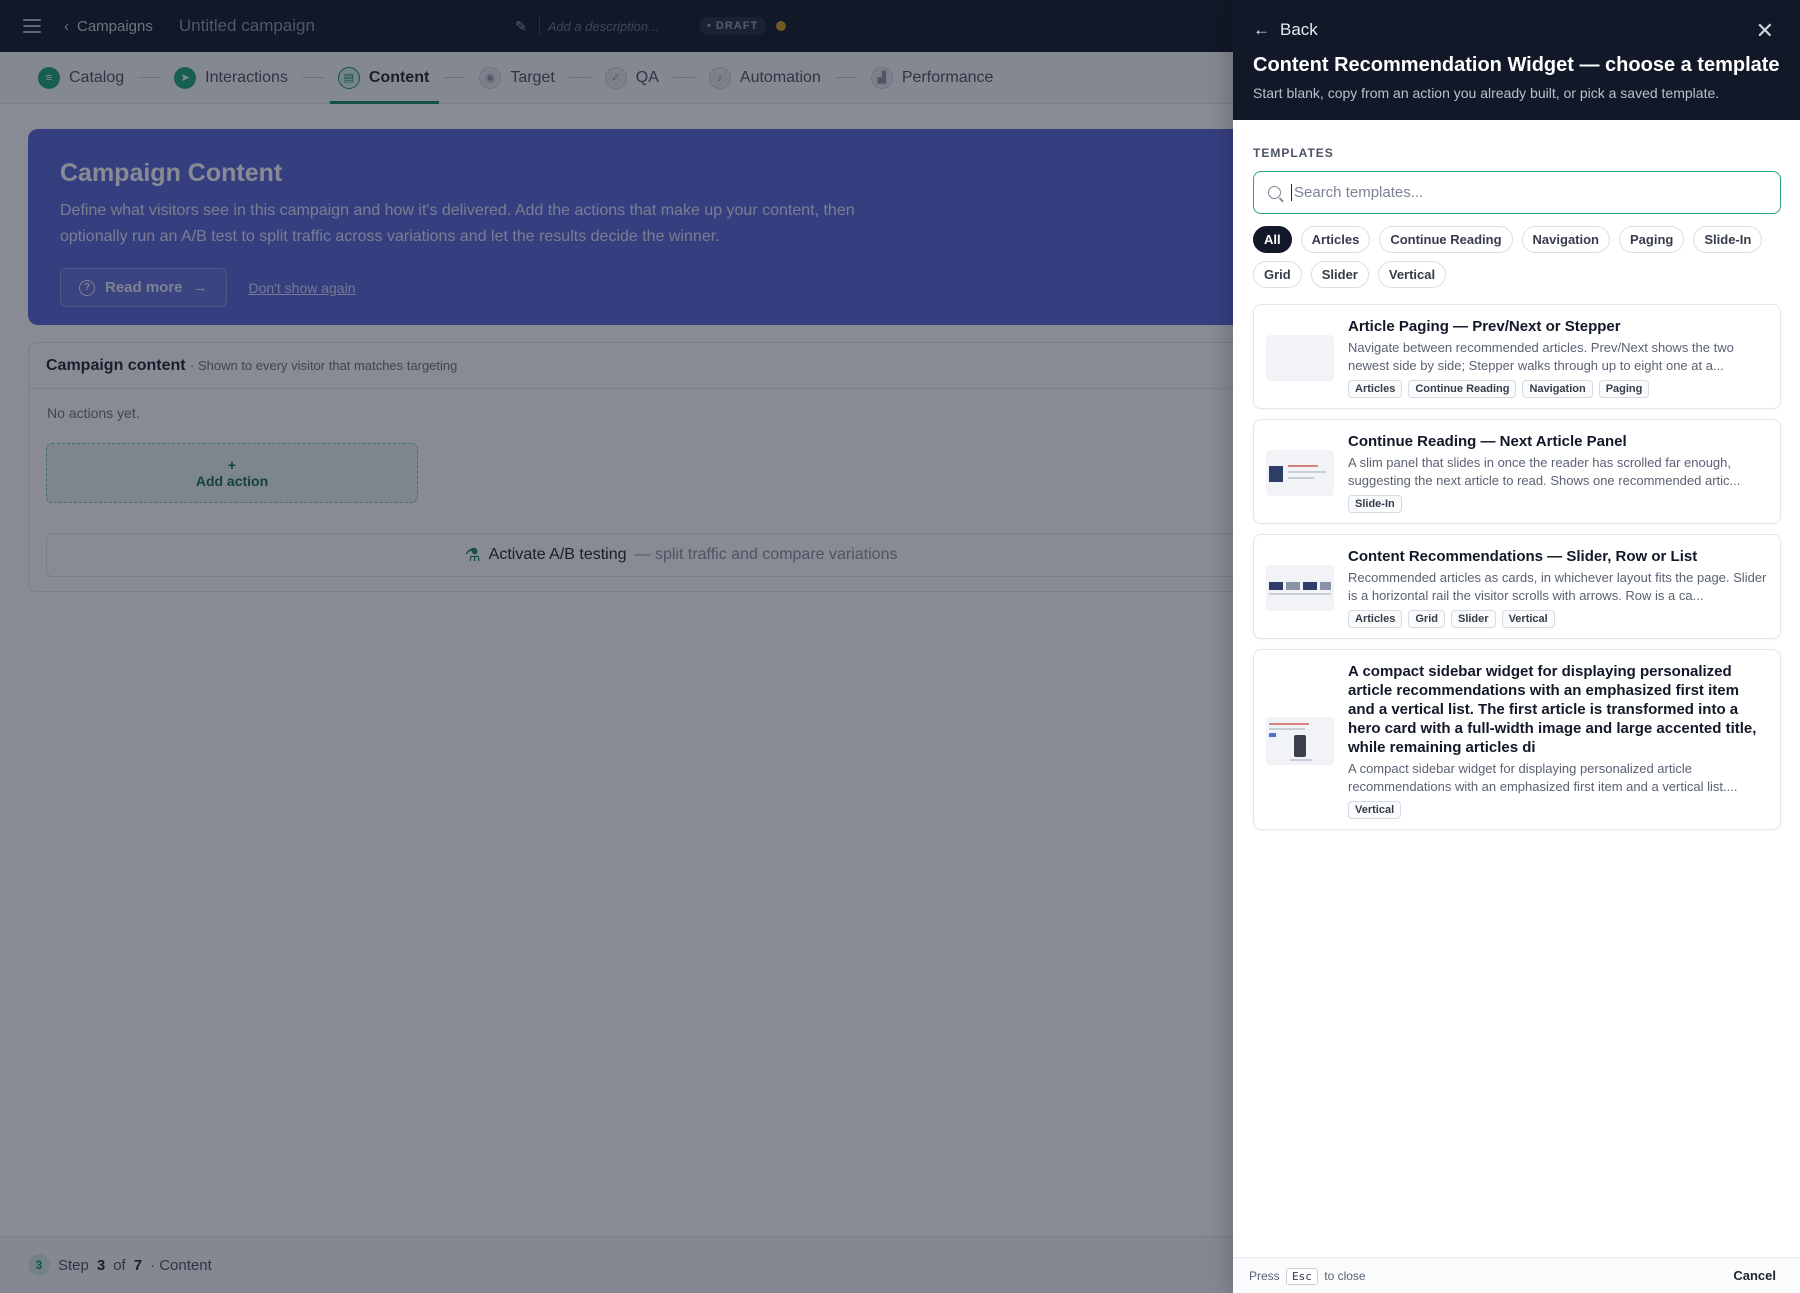 This screenshot has height=1293, width=1800. What do you see at coordinates (1557, 389) in the screenshot?
I see `template-tag: Navigation` at bounding box center [1557, 389].